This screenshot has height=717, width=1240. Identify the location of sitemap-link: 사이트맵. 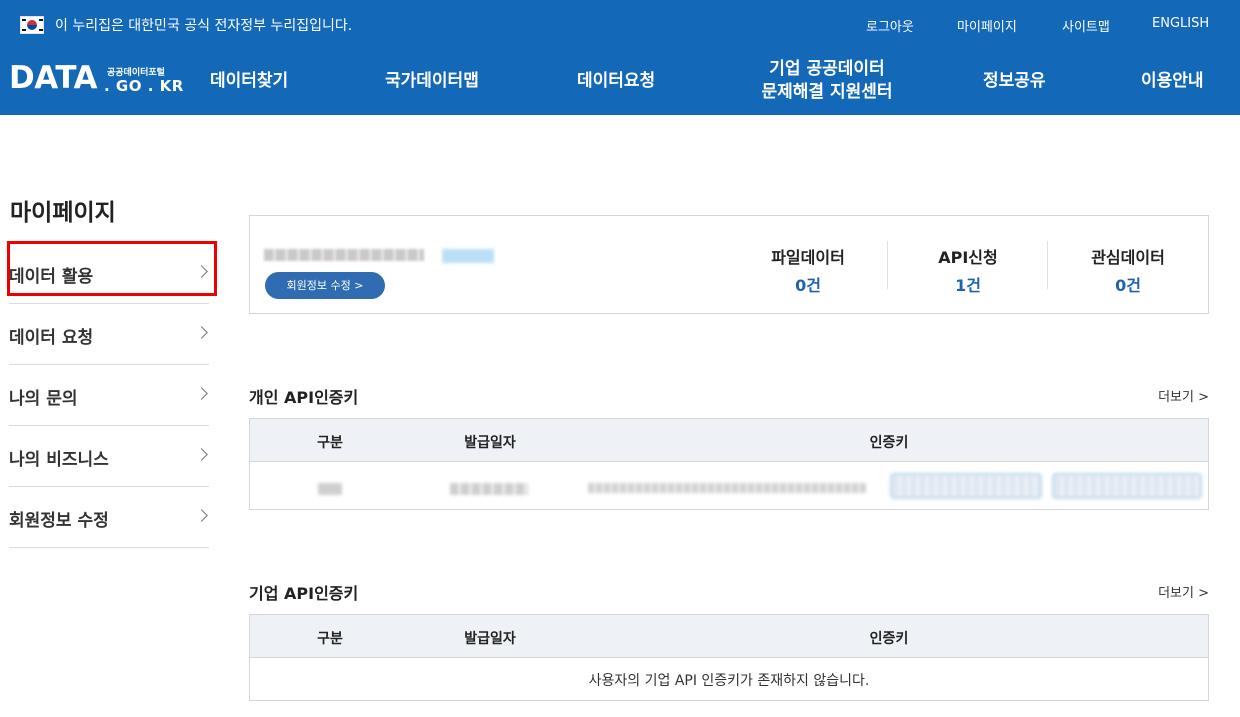
(1086, 25).